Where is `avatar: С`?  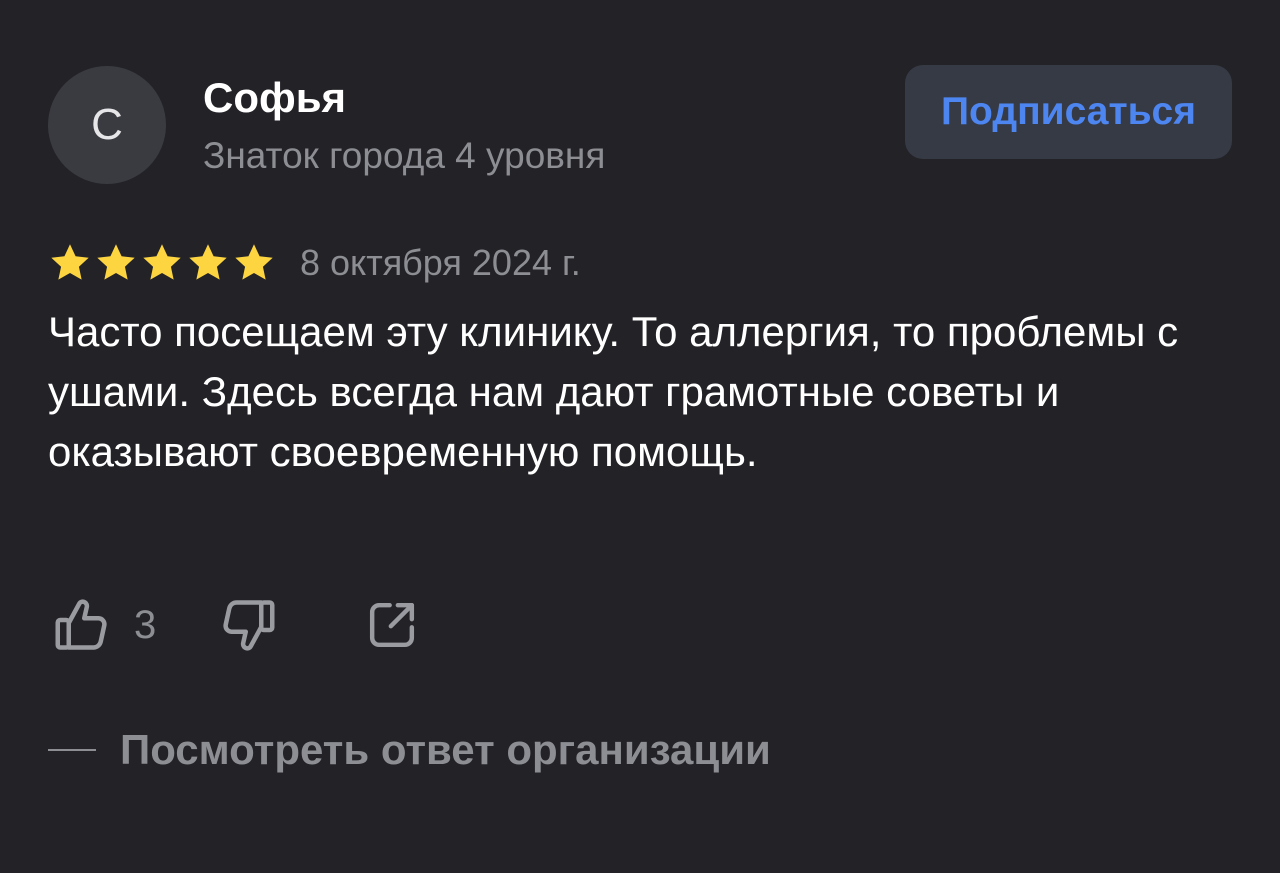 avatar: С is located at coordinates (107, 125).